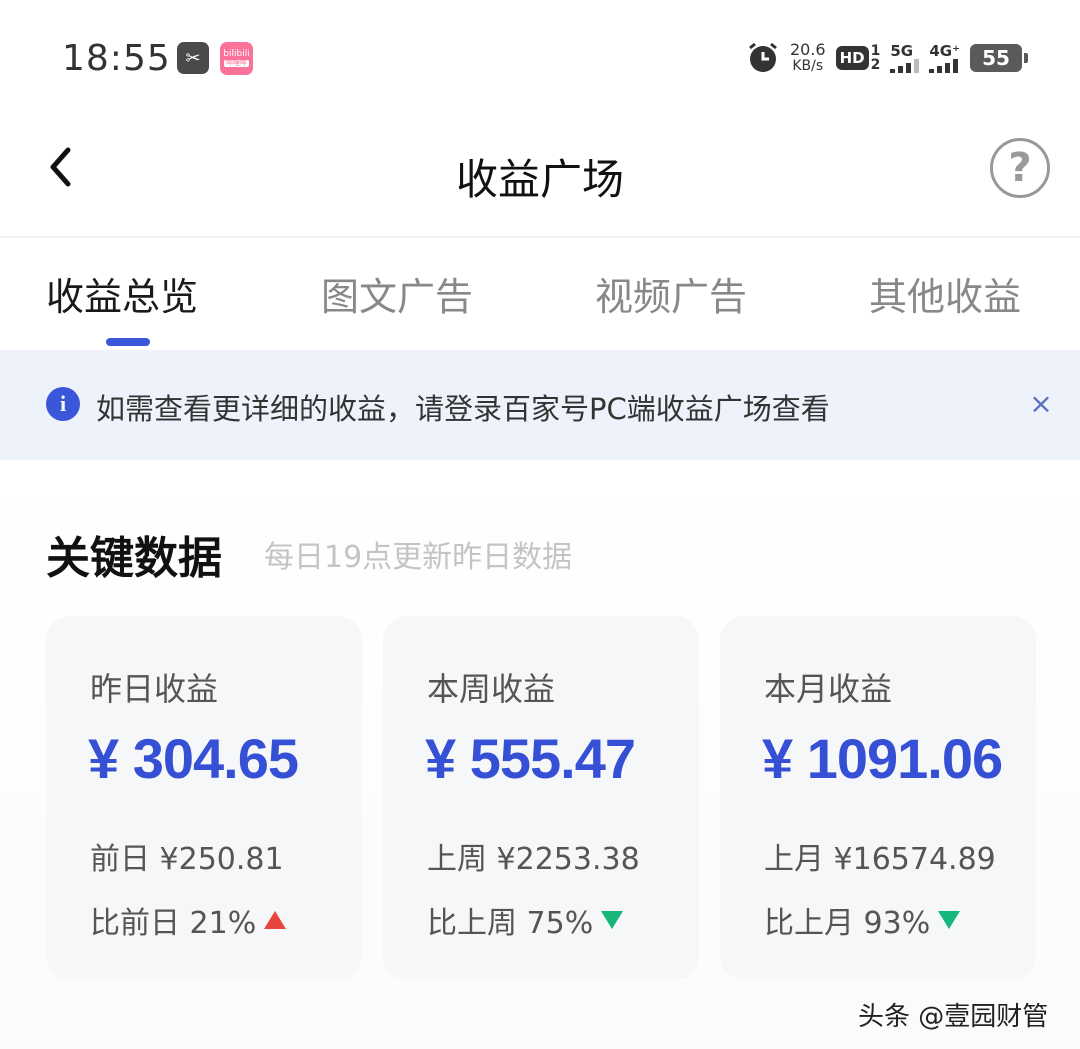  Describe the element at coordinates (134, 558) in the screenshot. I see `section-title: 关键数据` at that location.